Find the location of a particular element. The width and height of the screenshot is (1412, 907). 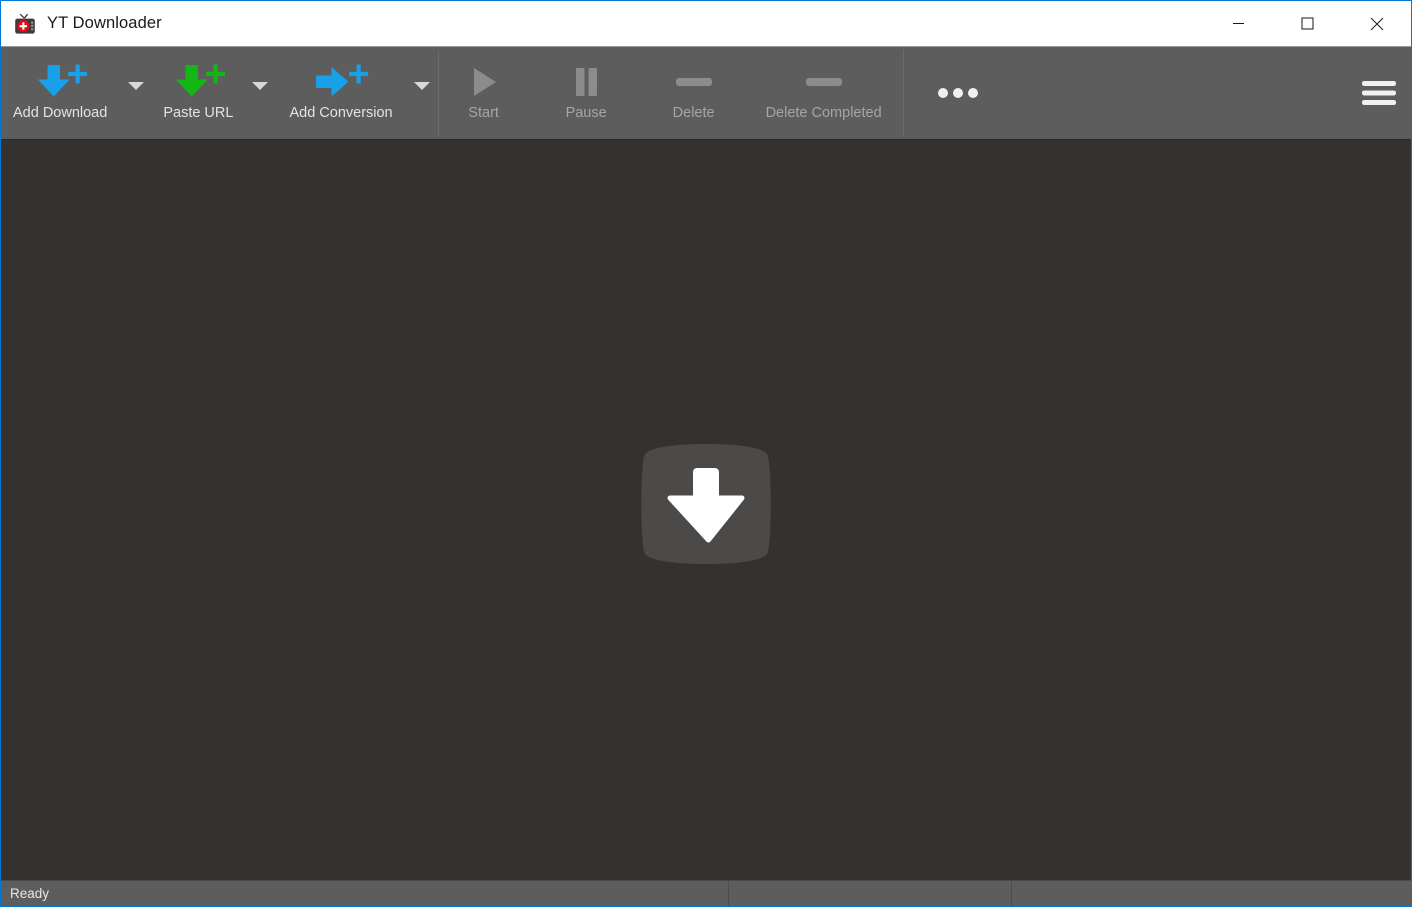

status-bar: Ready is located at coordinates (706, 893).